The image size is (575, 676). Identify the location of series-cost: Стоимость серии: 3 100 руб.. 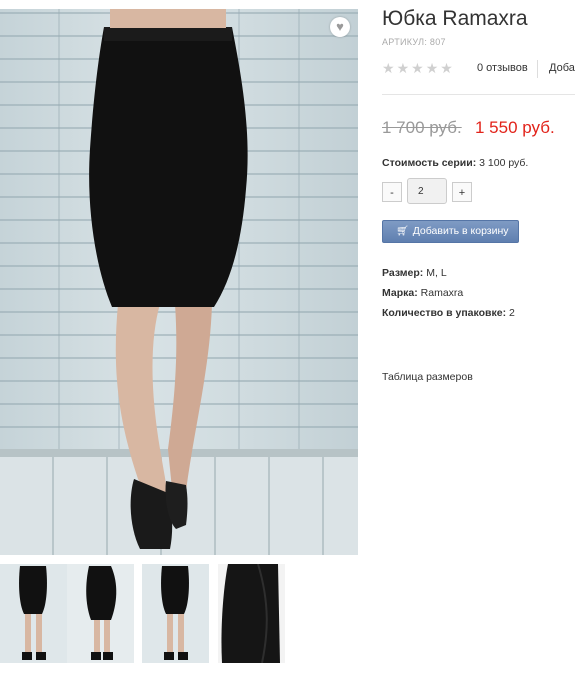
(455, 163).